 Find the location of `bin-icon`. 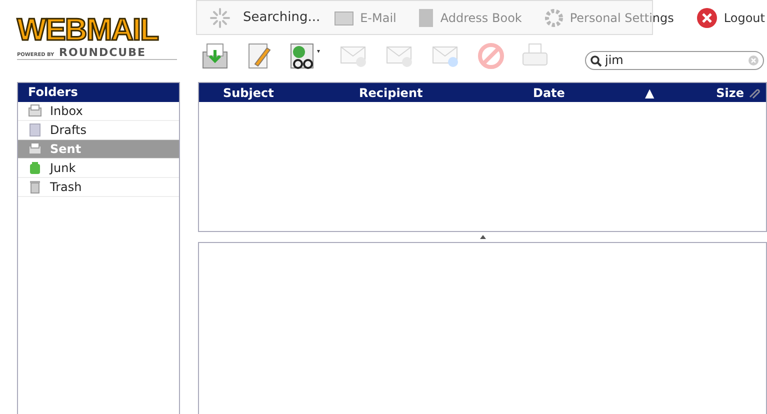

bin-icon is located at coordinates (35, 168).